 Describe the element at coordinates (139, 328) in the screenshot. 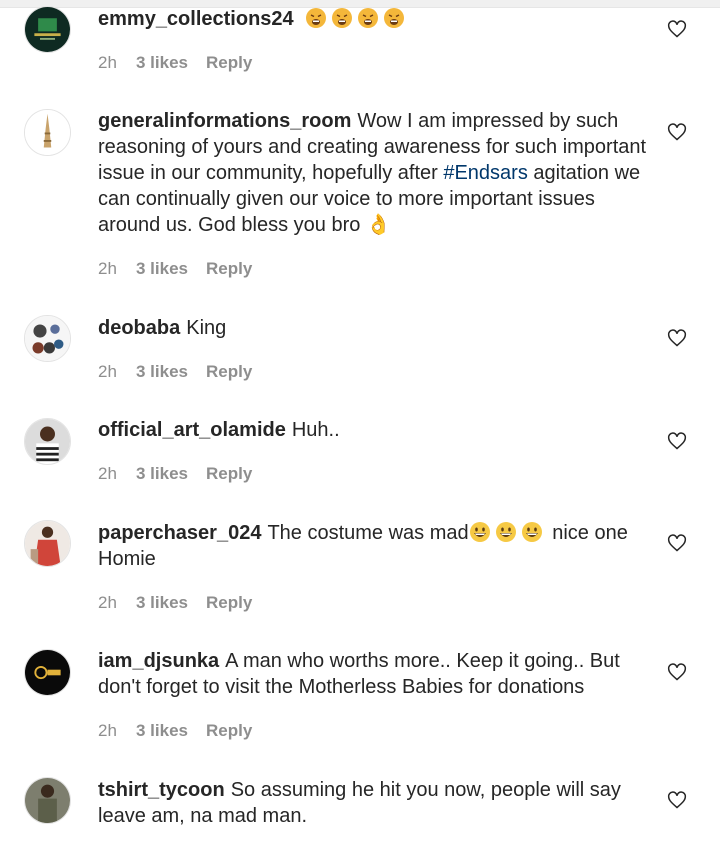

I see `comment-username: deobaba` at that location.